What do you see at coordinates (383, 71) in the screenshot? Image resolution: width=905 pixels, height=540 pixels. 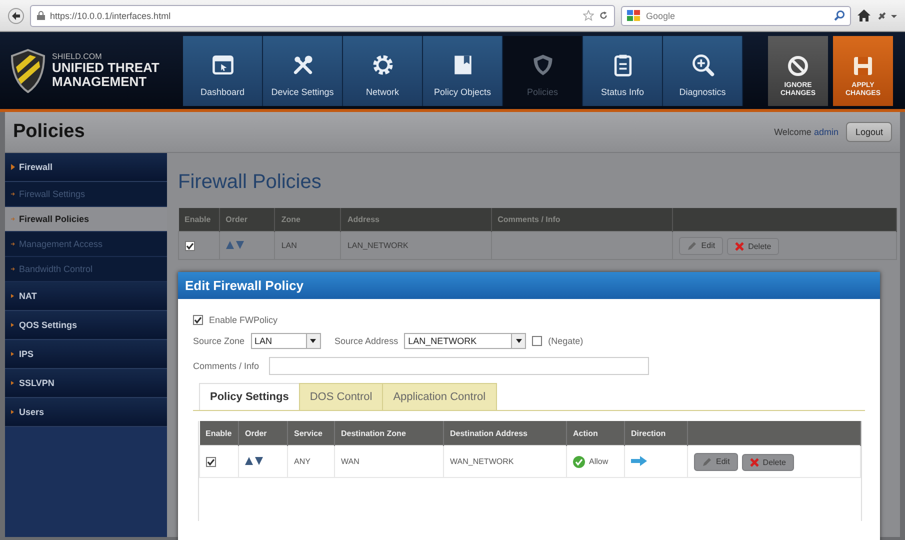 I see `nav-button: Network` at bounding box center [383, 71].